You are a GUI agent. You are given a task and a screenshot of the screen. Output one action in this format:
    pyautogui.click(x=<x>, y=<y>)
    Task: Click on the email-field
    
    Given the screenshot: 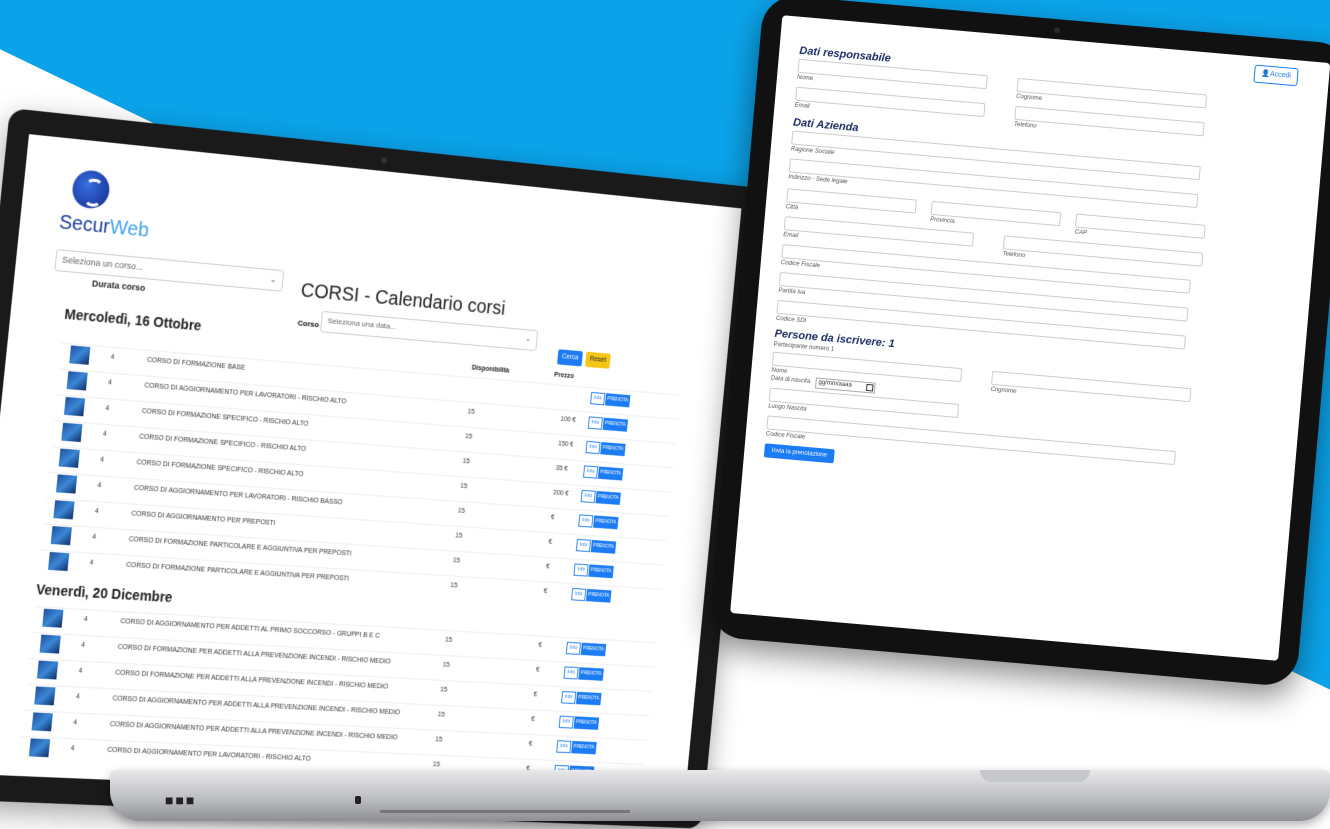 What is the action you would take?
    pyautogui.click(x=890, y=102)
    